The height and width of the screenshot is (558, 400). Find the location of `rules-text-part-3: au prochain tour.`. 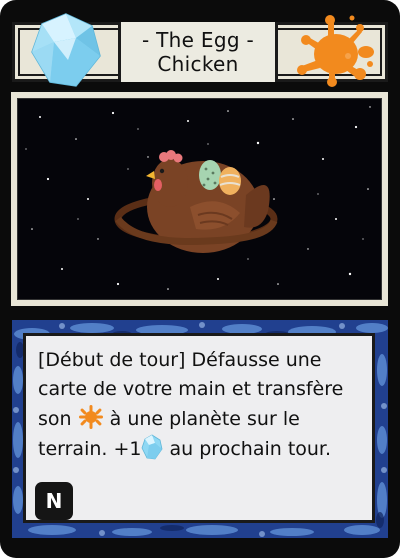

rules-text-part-3: au prochain tour. is located at coordinates (247, 449).